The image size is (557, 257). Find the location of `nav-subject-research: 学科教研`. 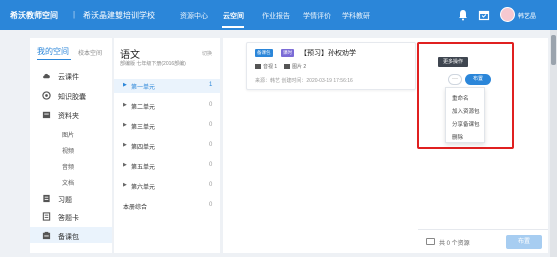

nav-subject-research: 学科教研 is located at coordinates (356, 16).